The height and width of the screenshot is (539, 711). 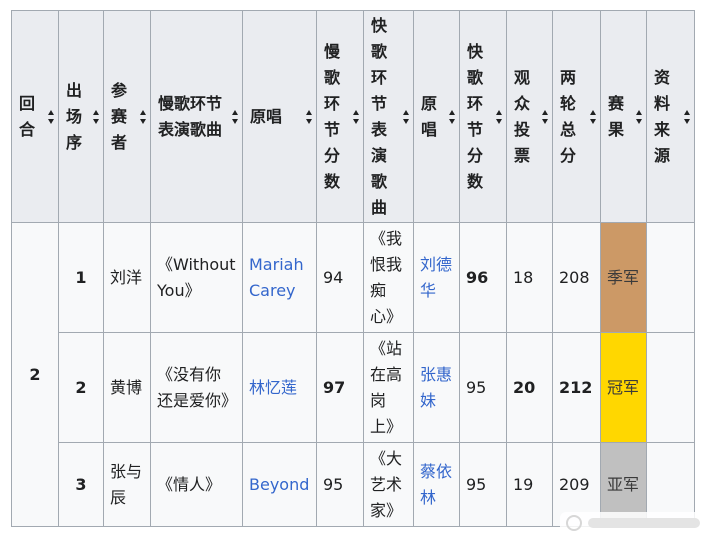 I want to click on audience-vote: 18, so click(x=523, y=277).